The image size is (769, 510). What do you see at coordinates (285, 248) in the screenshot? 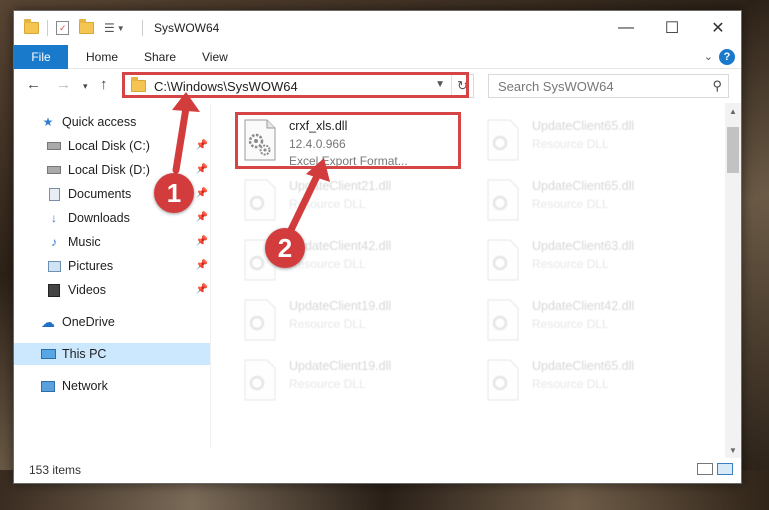
I see `callout-badge-2: 2` at bounding box center [285, 248].